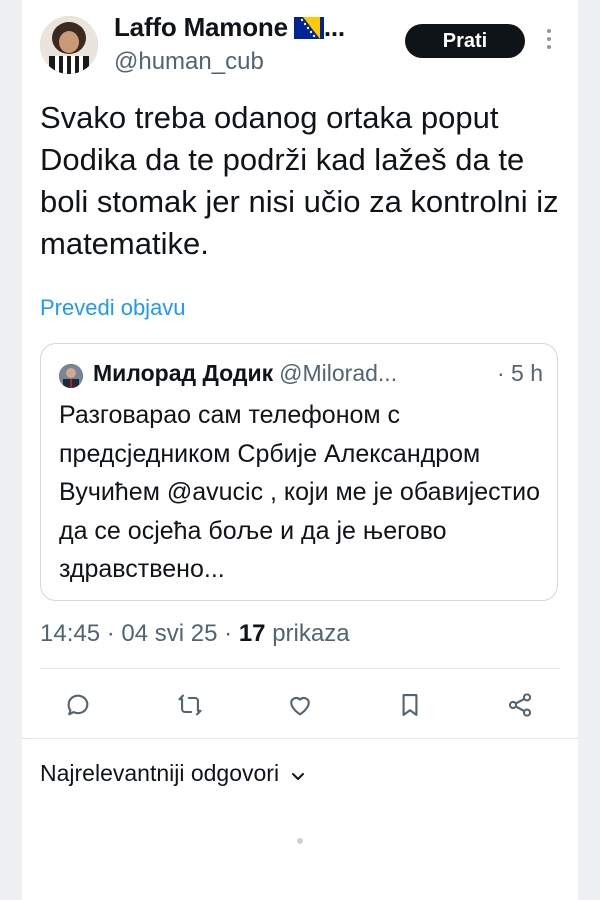  Describe the element at coordinates (71, 376) in the screenshot. I see `quoted-author-avatar` at that location.